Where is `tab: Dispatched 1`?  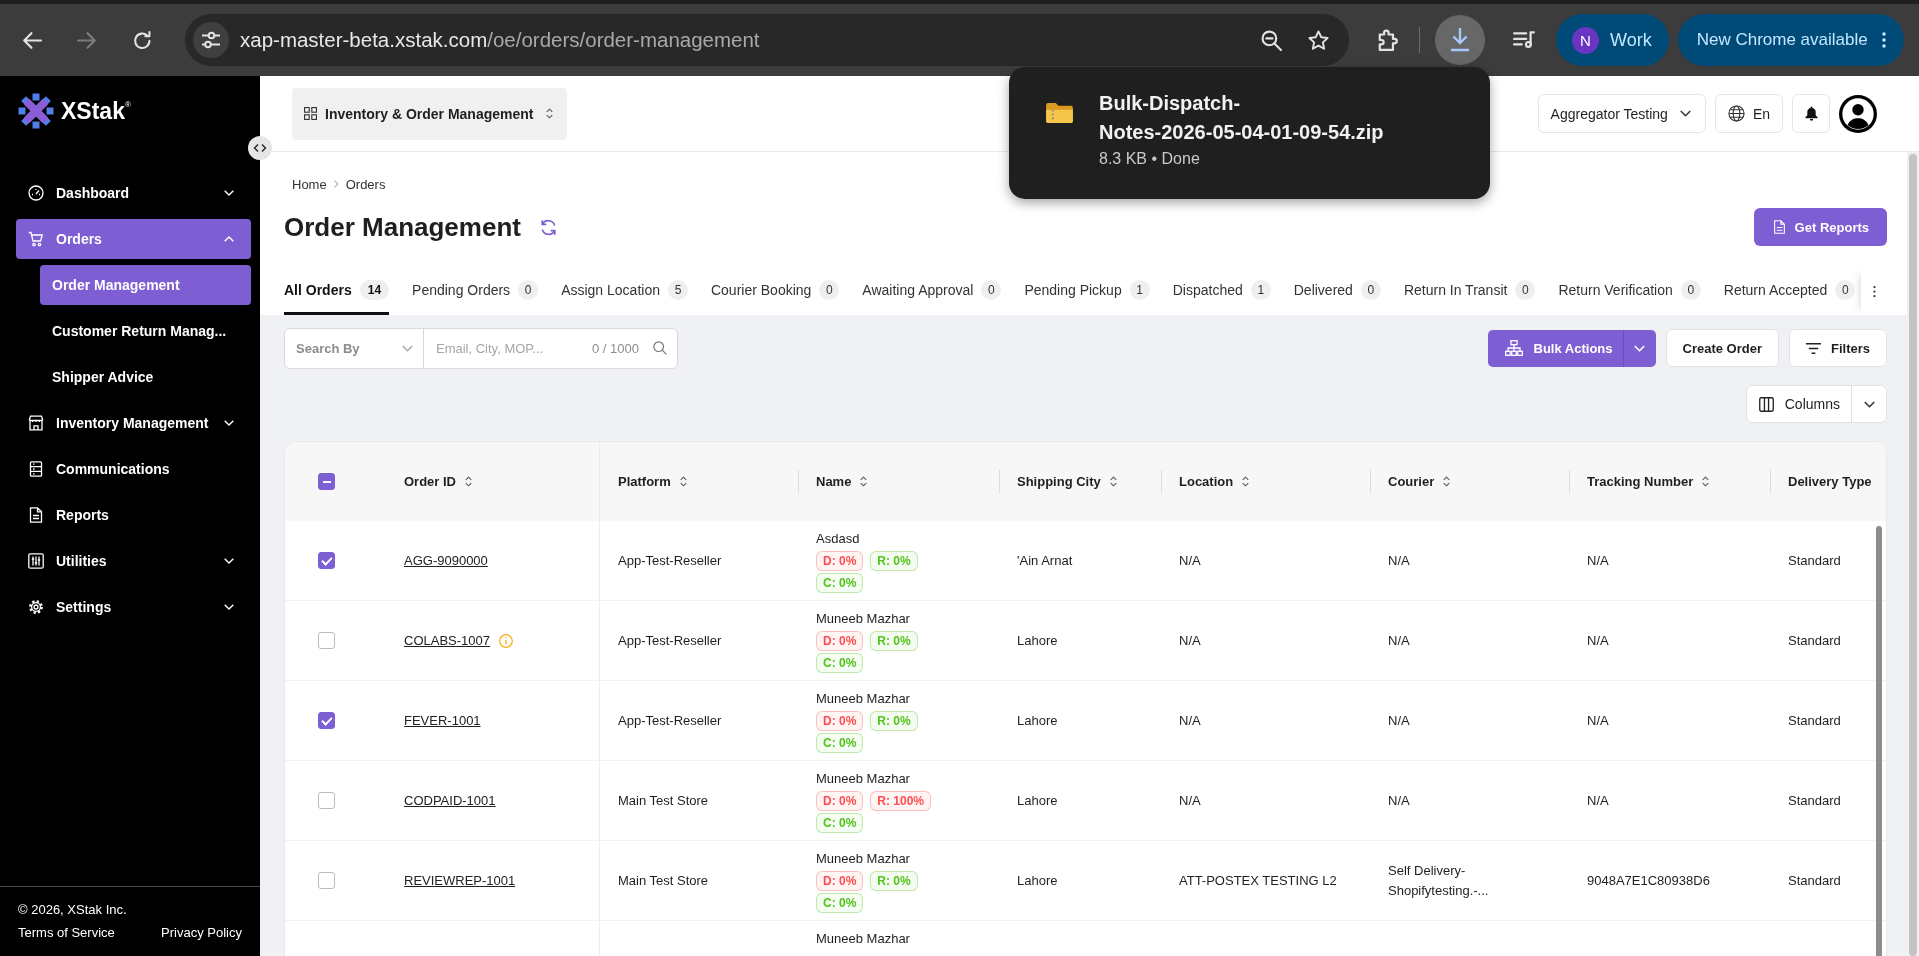 tab: Dispatched 1 is located at coordinates (1221, 291).